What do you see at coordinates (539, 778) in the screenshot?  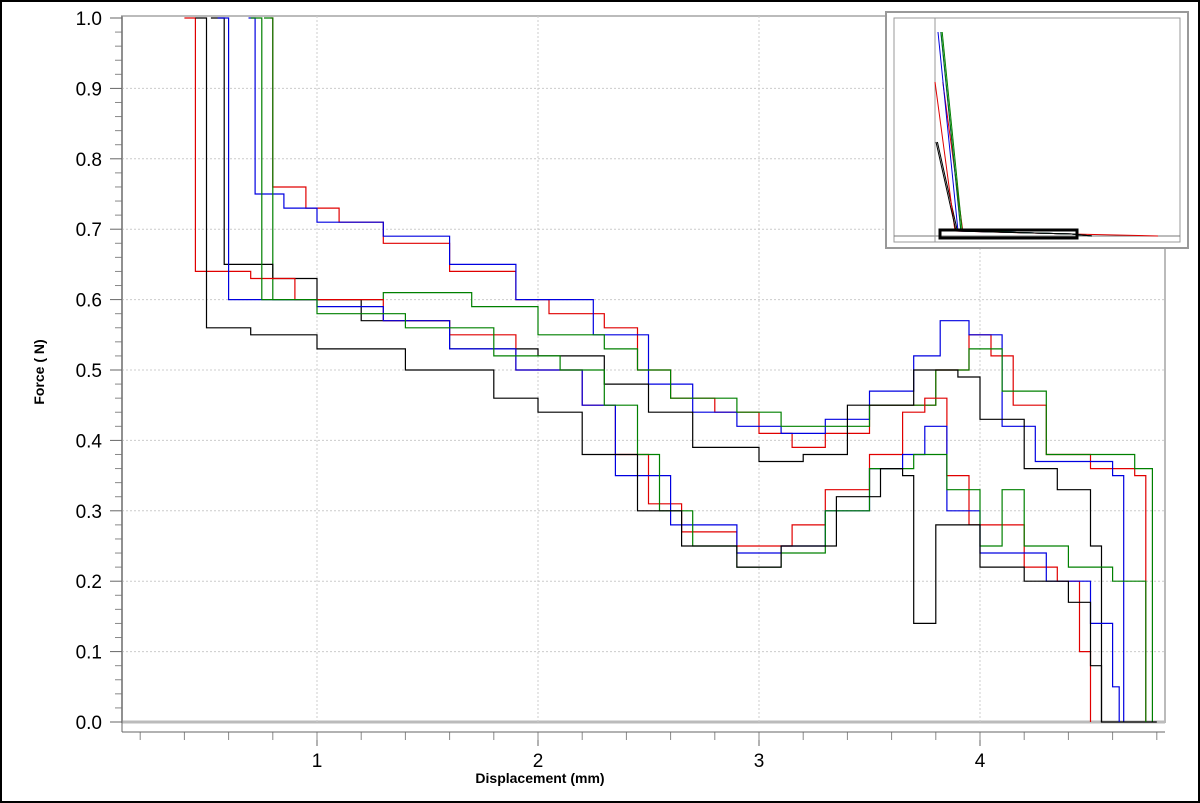 I see `x-axis-title: Displacement (mm)` at bounding box center [539, 778].